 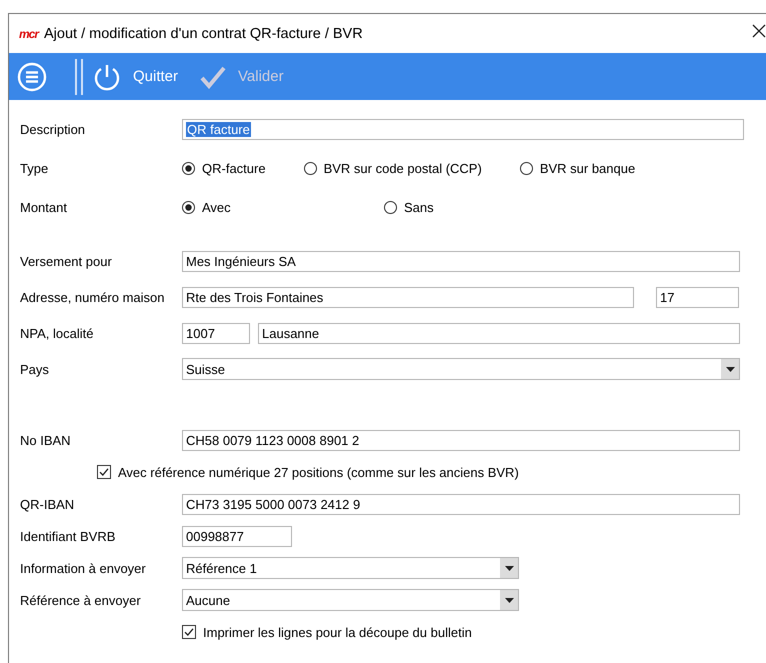 I want to click on field-label: NPA, localité, so click(x=57, y=333).